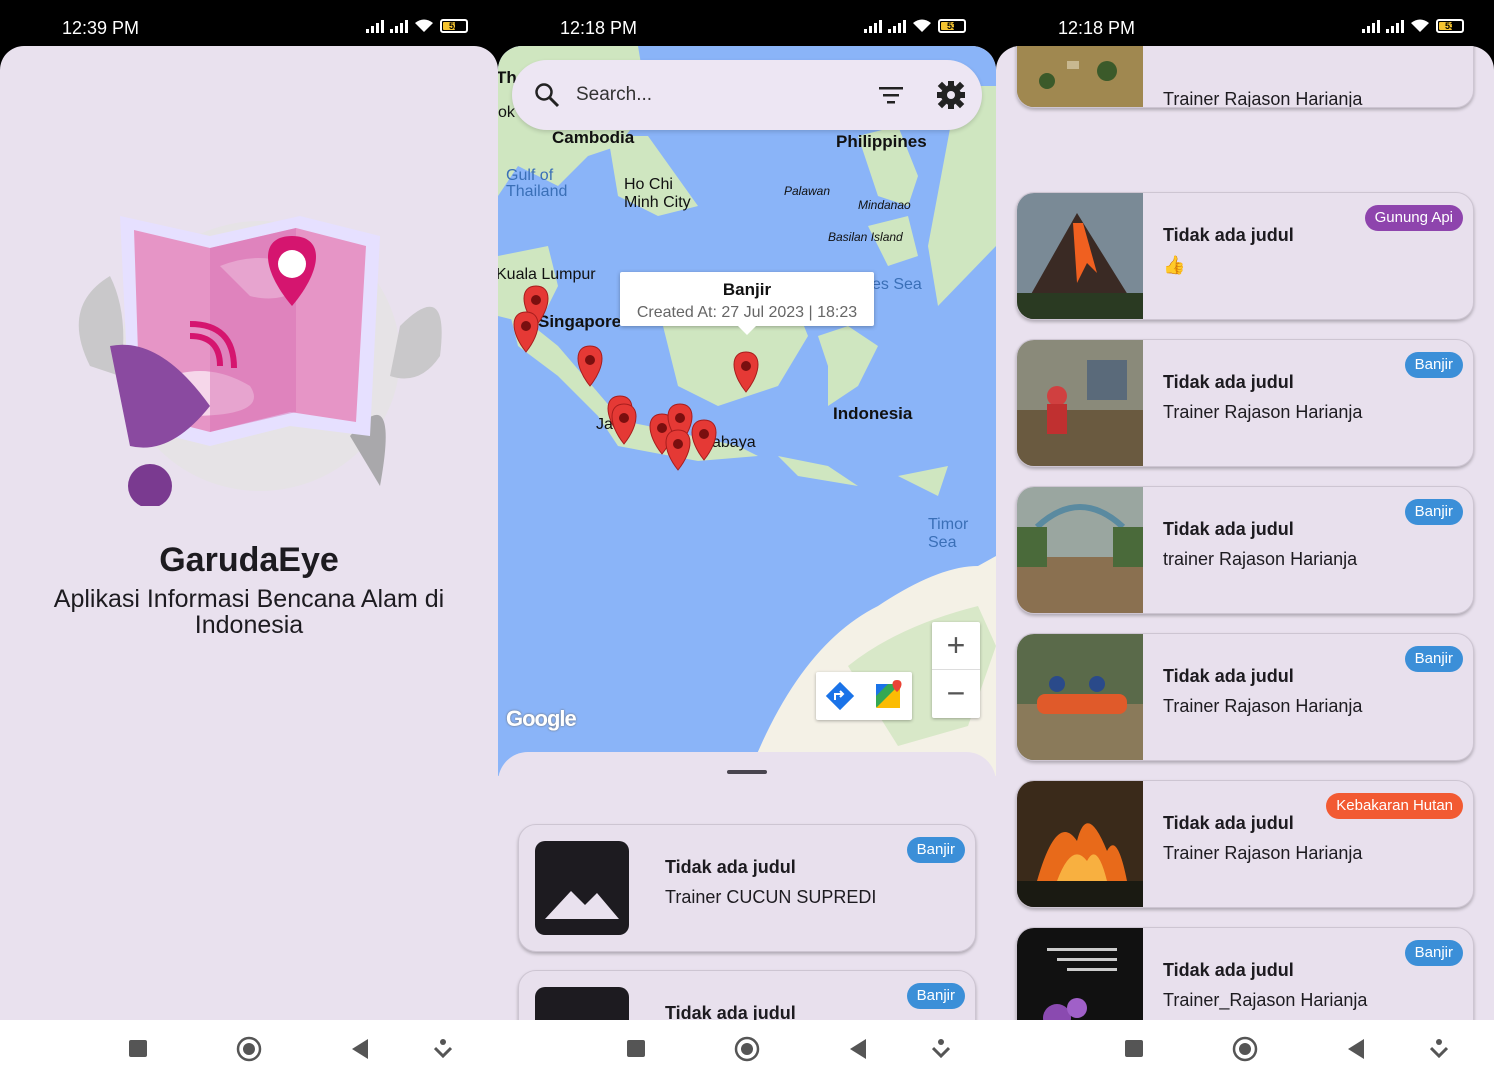  Describe the element at coordinates (891, 95) in the screenshot. I see `filter-icon` at that location.